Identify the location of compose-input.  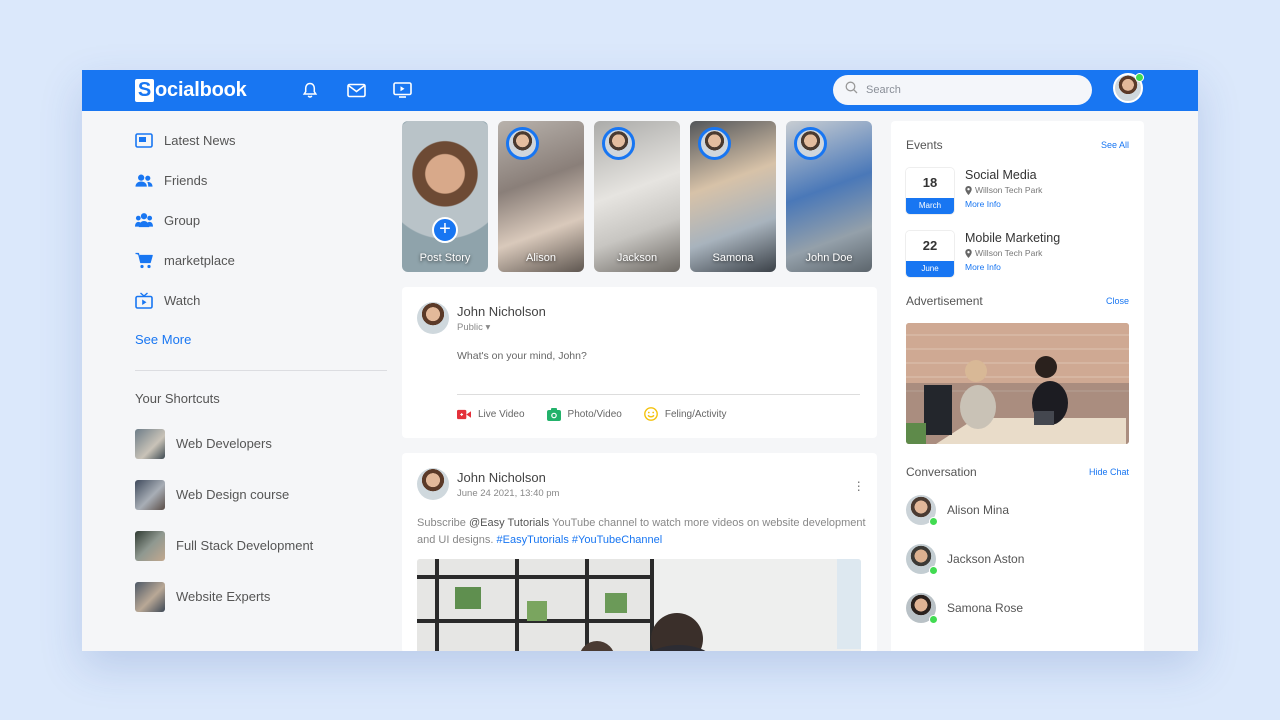
(658, 372).